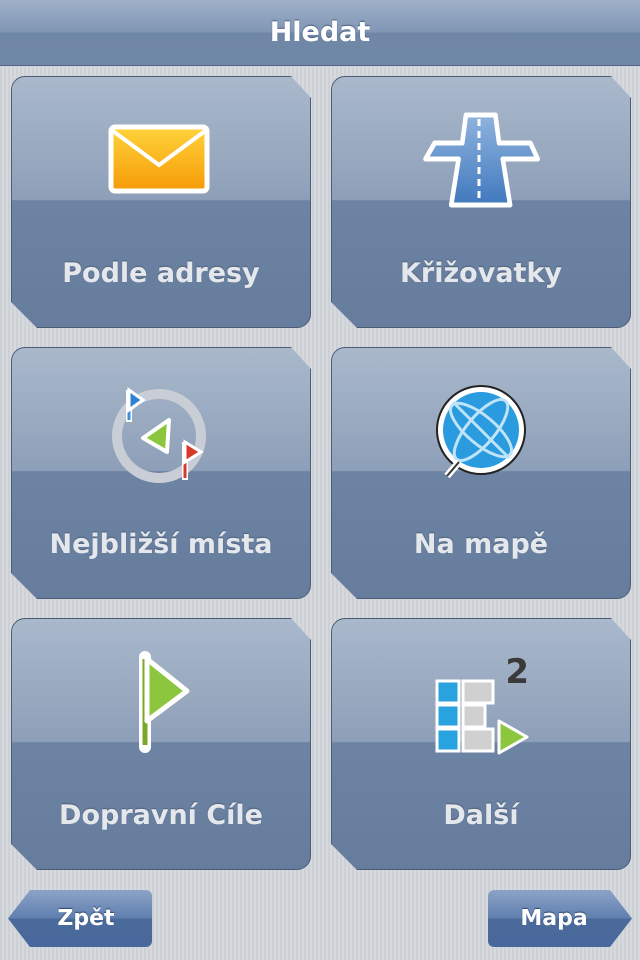 This screenshot has width=640, height=960. Describe the element at coordinates (161, 545) in the screenshot. I see `tile-label: Nejbližší místa` at that location.